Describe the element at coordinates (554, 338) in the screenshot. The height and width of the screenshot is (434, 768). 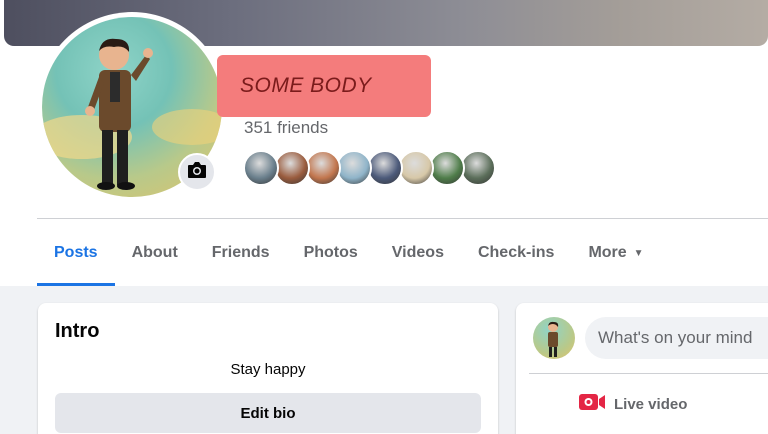
I see `composer-avatar` at that location.